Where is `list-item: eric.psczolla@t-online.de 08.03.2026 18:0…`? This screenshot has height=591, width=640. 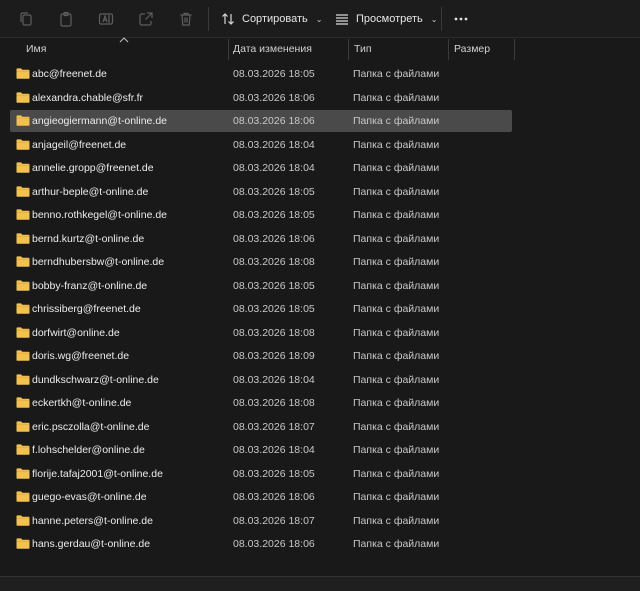 list-item: eric.psczolla@t-online.de 08.03.2026 18:0… is located at coordinates (261, 427).